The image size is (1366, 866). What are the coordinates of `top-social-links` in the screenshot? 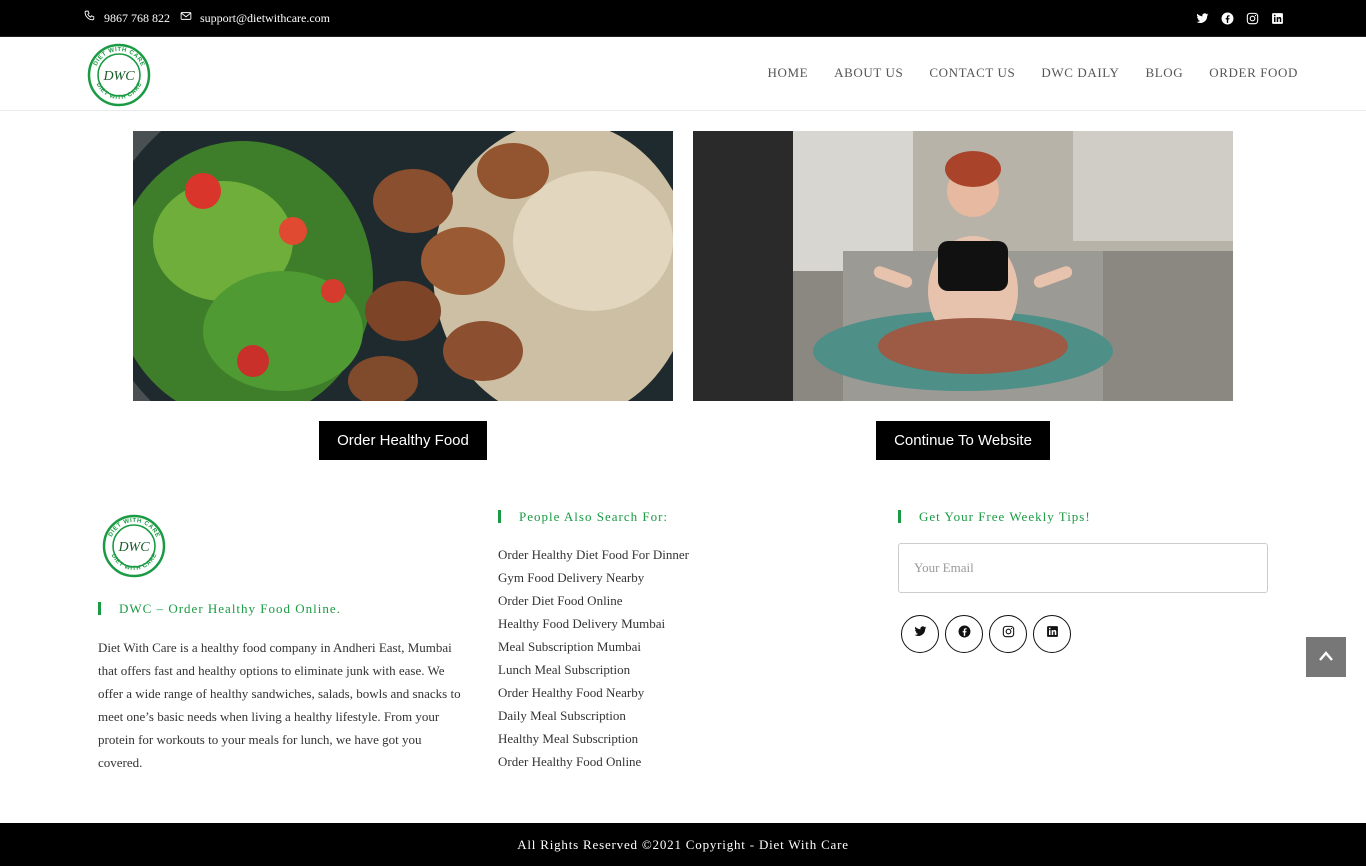 It's located at (1240, 18).